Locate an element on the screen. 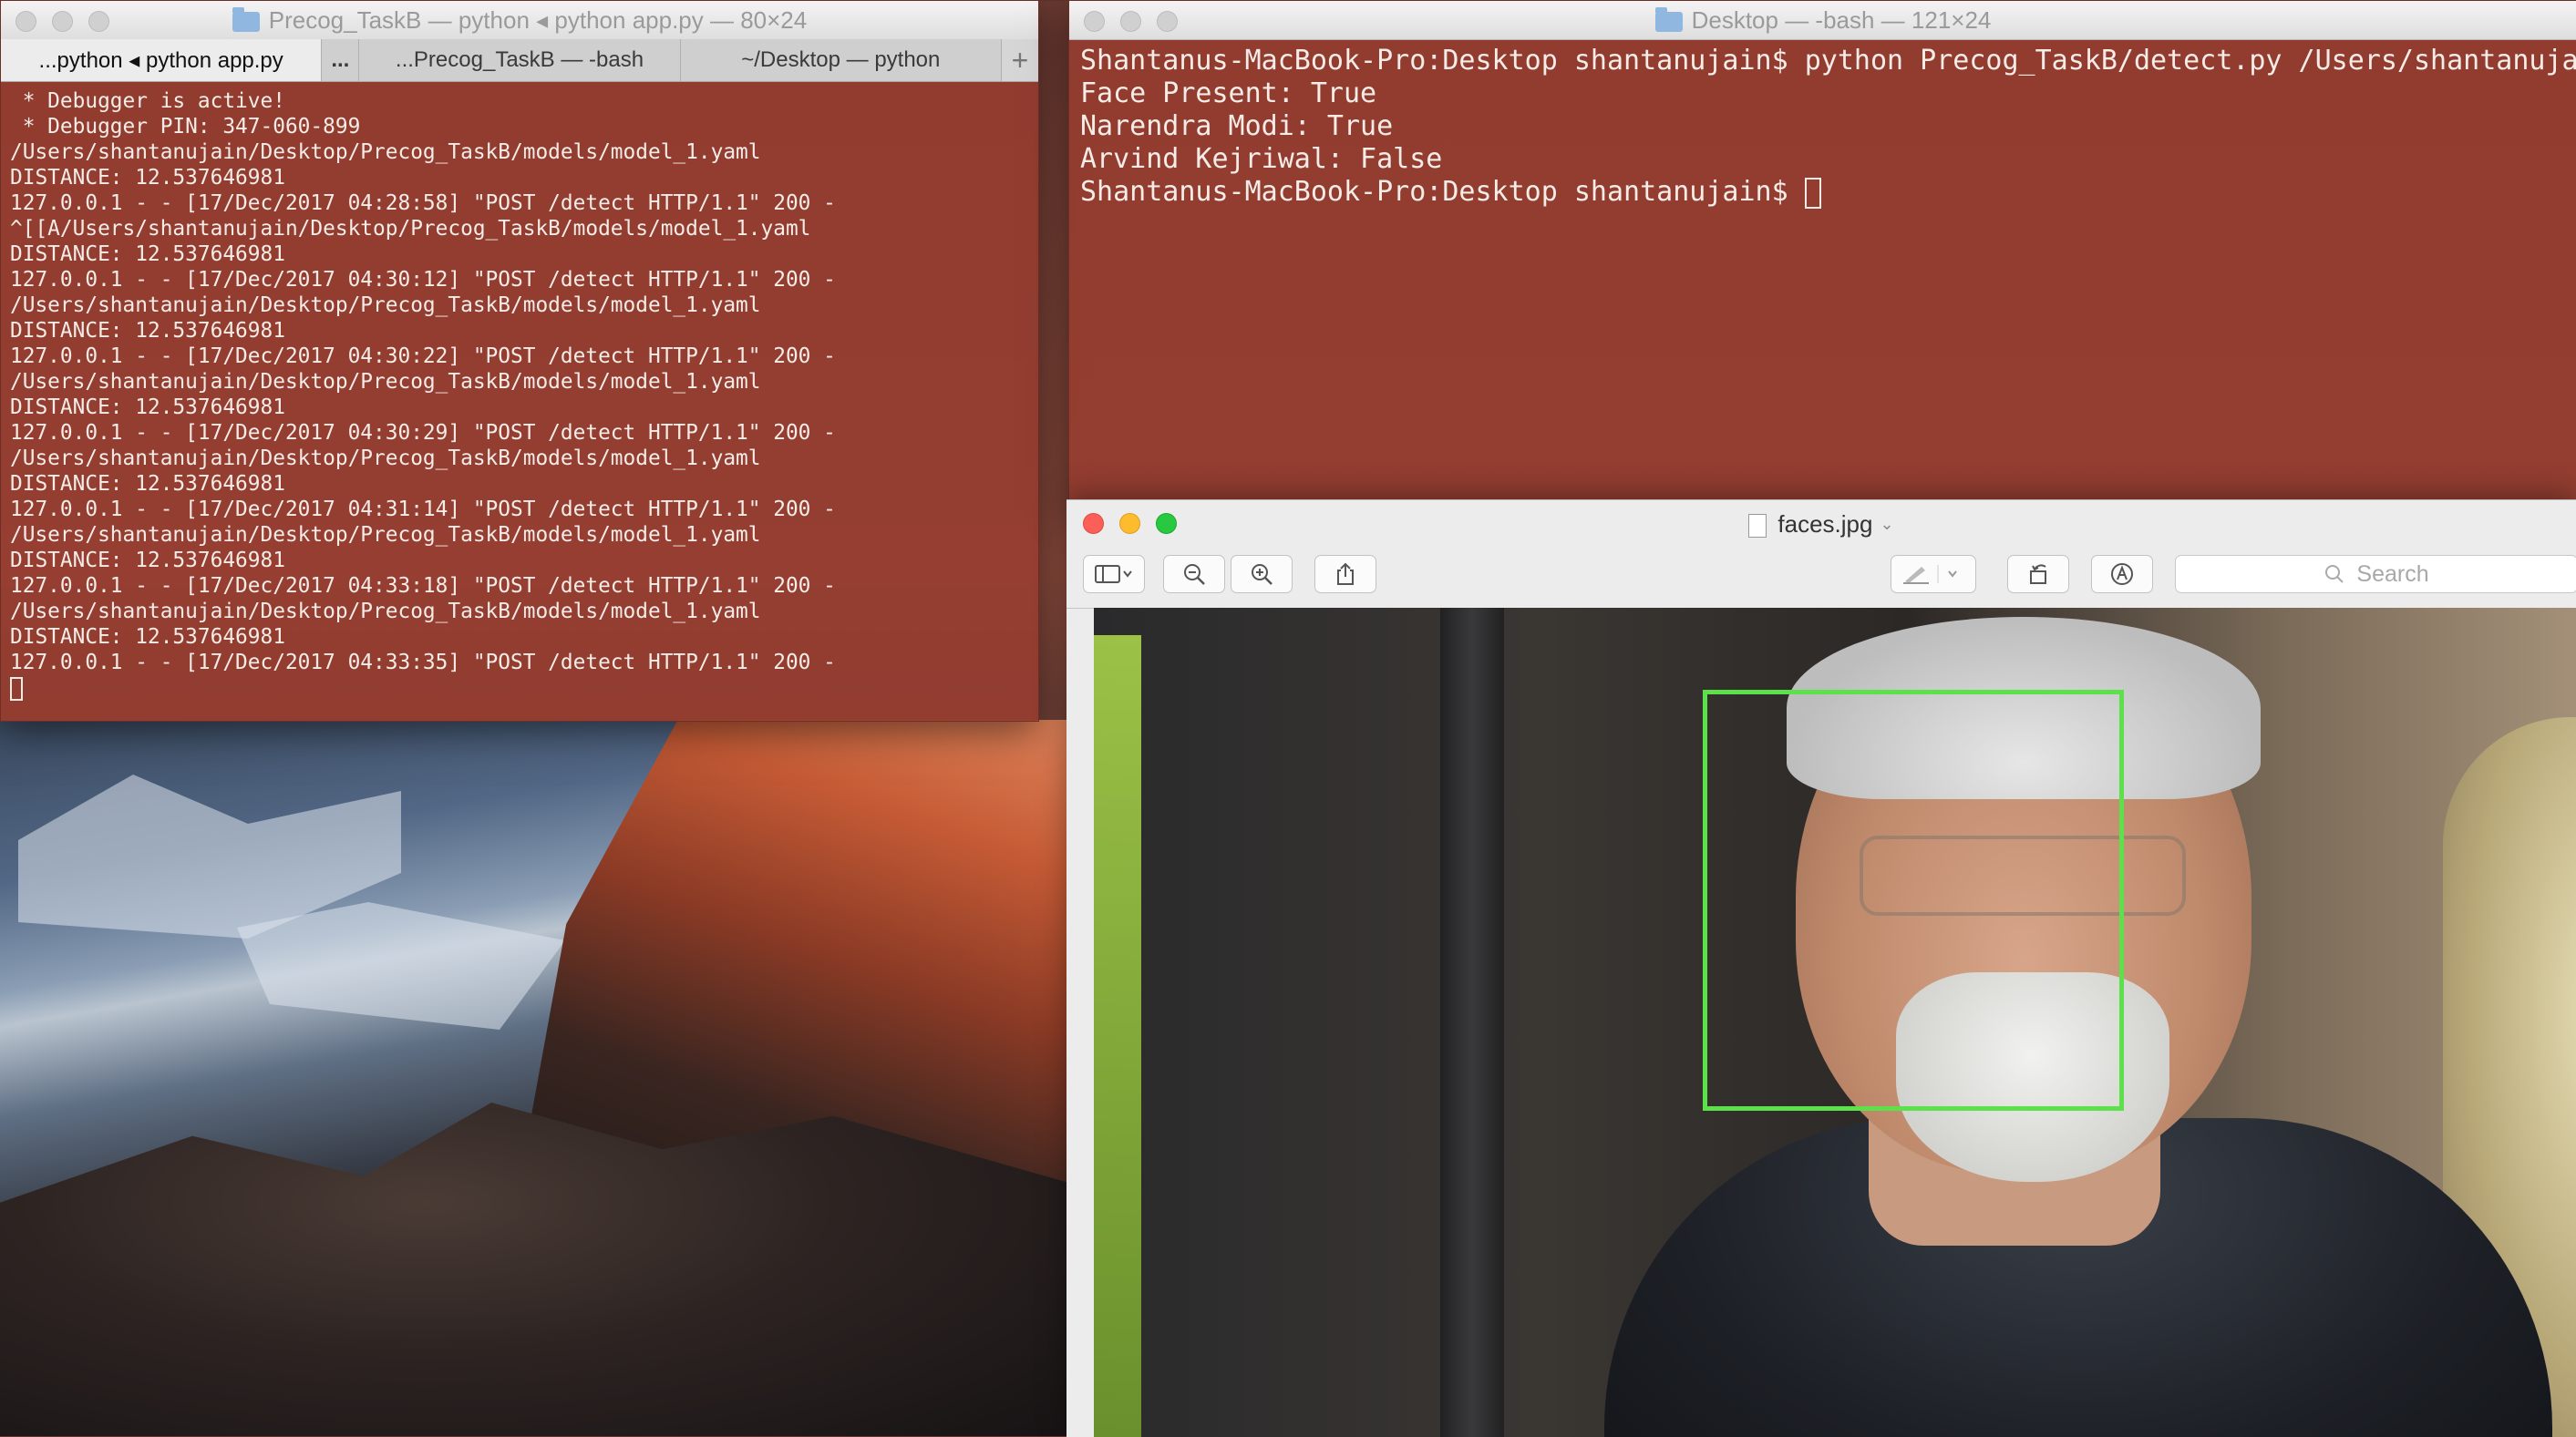 This screenshot has height=1437, width=2576. log-line: * Debugger is active! is located at coordinates (147, 101).